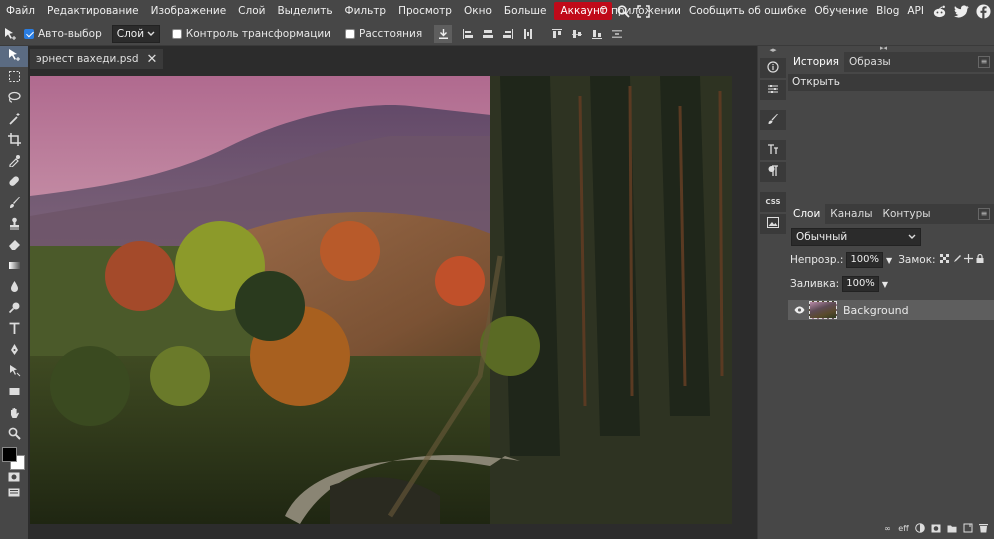 The width and height of the screenshot is (994, 539). I want to click on color-swatches, so click(14, 458).